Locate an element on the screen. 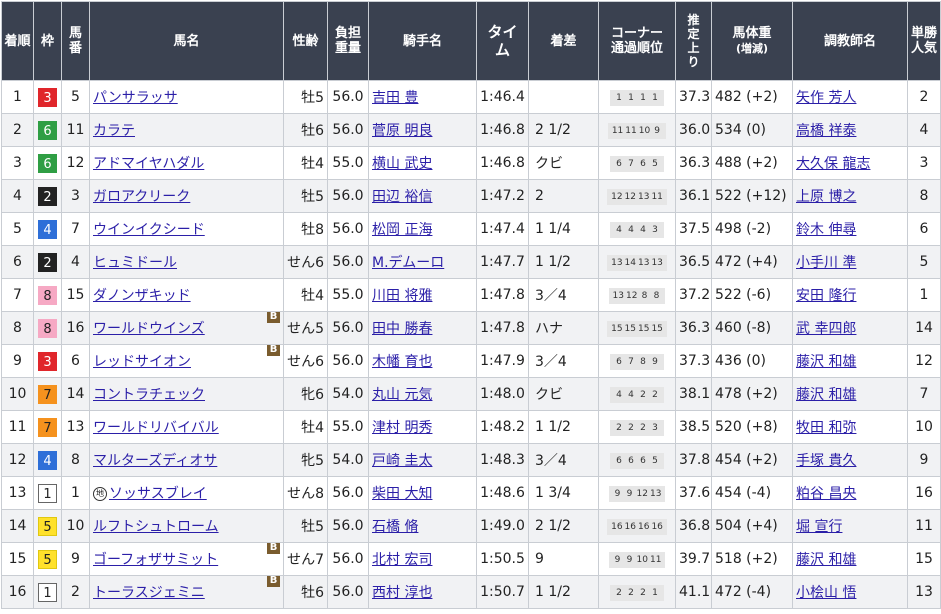  jockey-name-link: 菅原 明良 is located at coordinates (402, 131).